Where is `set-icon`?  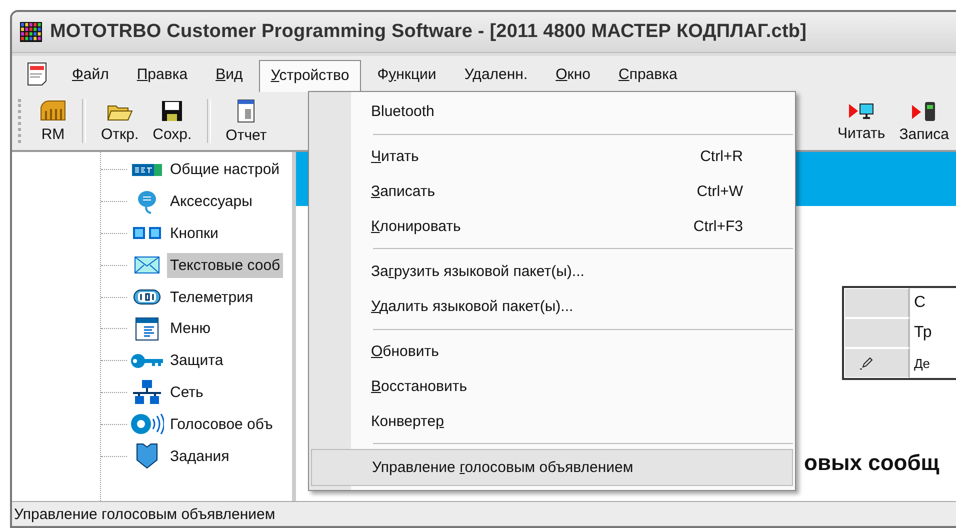 set-icon is located at coordinates (147, 169).